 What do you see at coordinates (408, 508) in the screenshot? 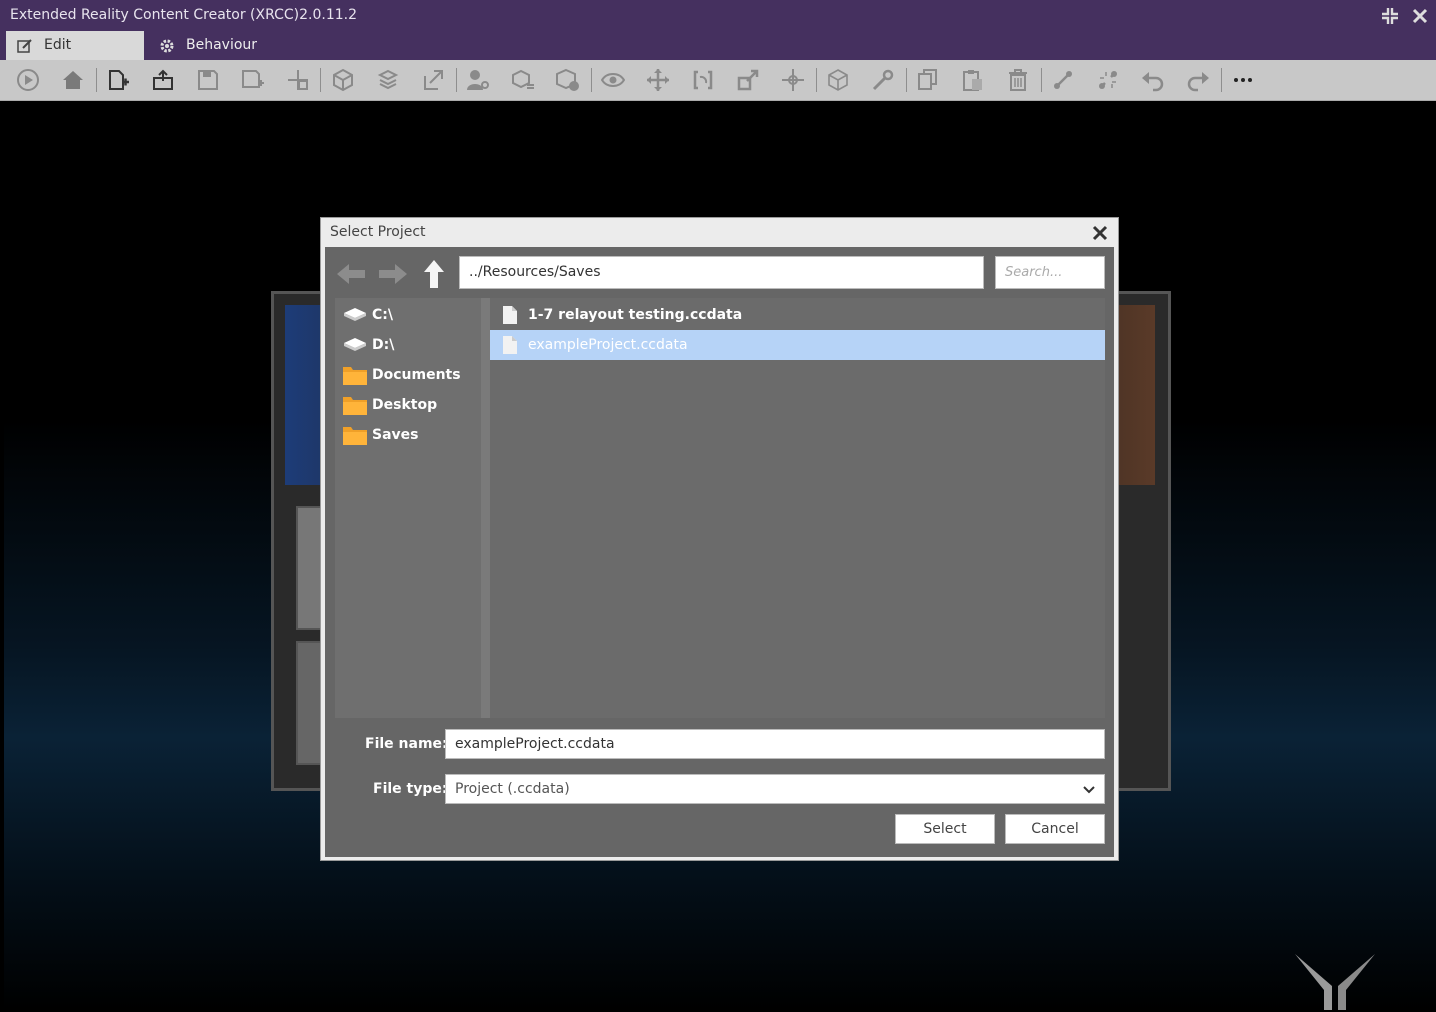
I see `places-sidebar: C:\ D:\ Documents Desktop Saves` at bounding box center [408, 508].